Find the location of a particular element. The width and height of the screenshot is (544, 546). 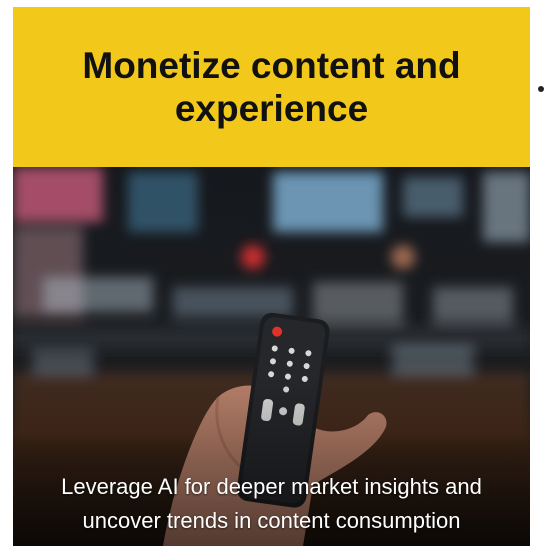

card-title: Monetize content and experience is located at coordinates (271, 87).